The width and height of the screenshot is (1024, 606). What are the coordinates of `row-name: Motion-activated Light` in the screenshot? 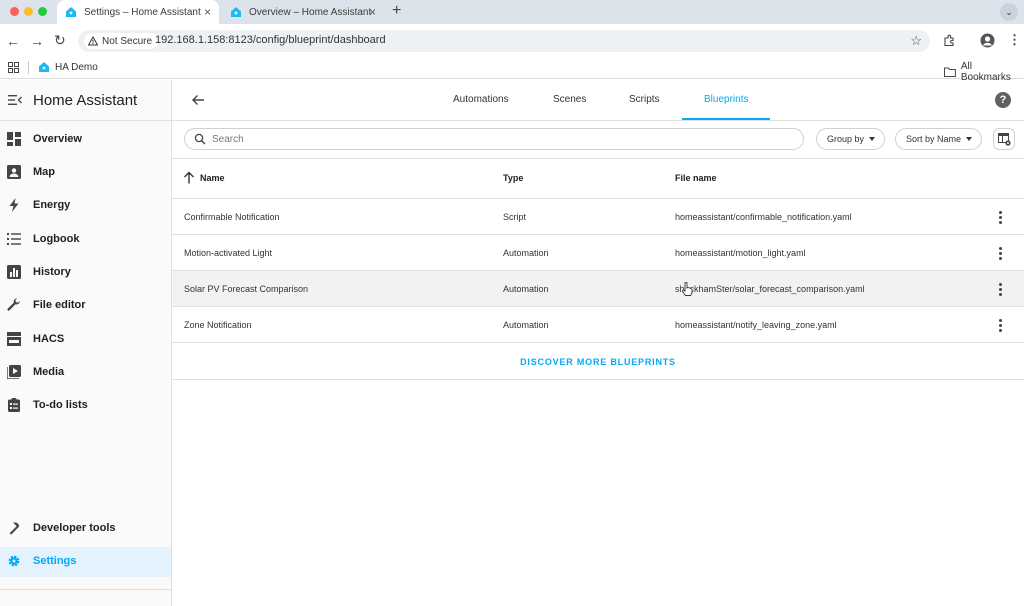 It's located at (228, 253).